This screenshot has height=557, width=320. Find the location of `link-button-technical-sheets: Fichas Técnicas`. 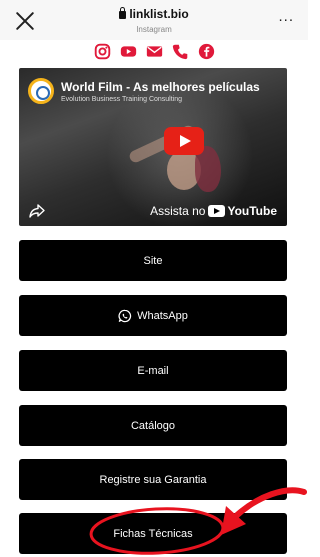

link-button-technical-sheets: Fichas Técnicas is located at coordinates (153, 533).